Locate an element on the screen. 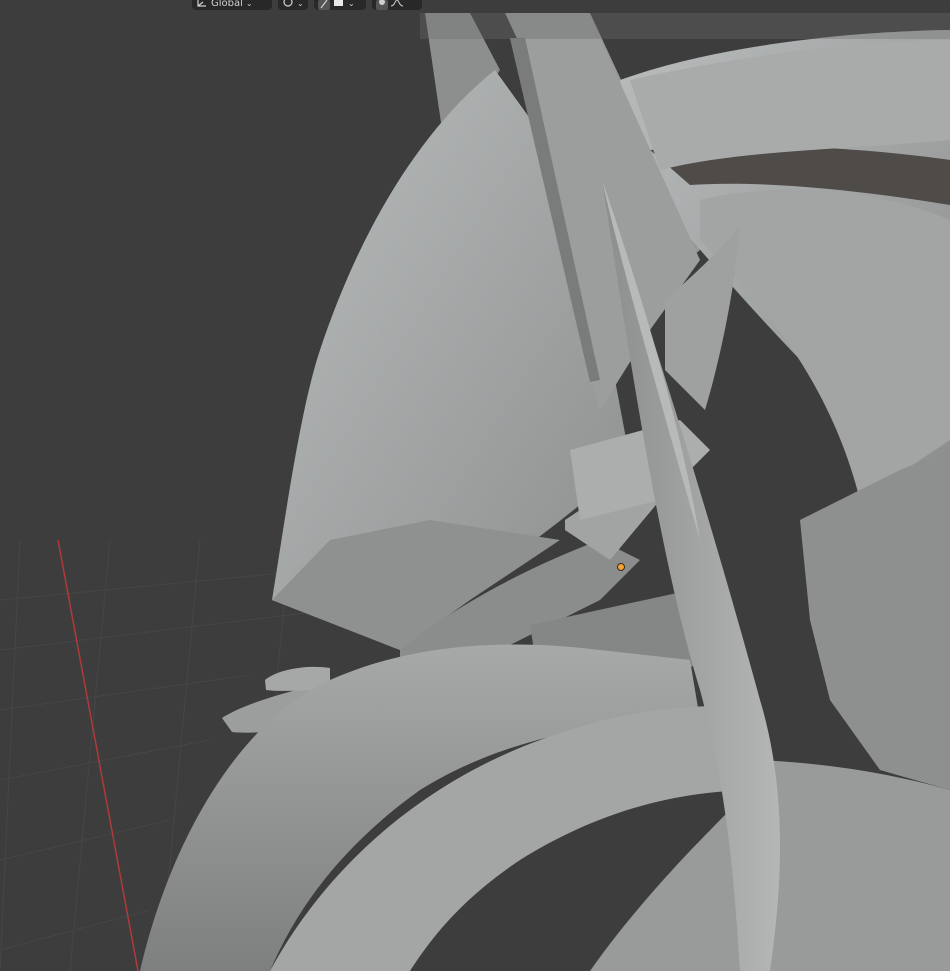 The width and height of the screenshot is (950, 971). object-origin-dot is located at coordinates (621, 567).